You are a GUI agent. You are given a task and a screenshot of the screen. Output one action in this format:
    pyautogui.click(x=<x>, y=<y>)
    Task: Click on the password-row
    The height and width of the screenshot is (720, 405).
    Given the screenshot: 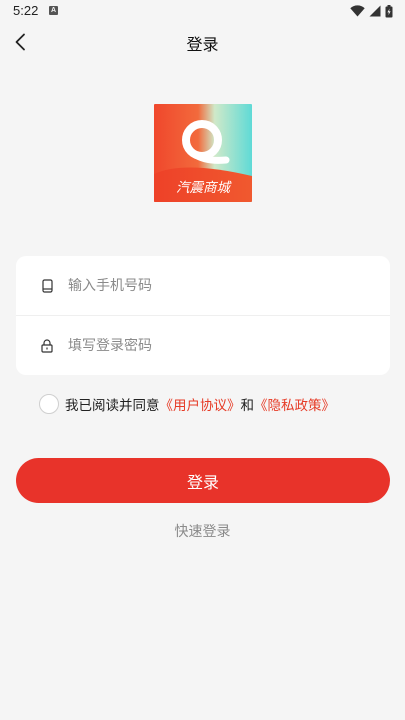 What is the action you would take?
    pyautogui.click(x=203, y=345)
    